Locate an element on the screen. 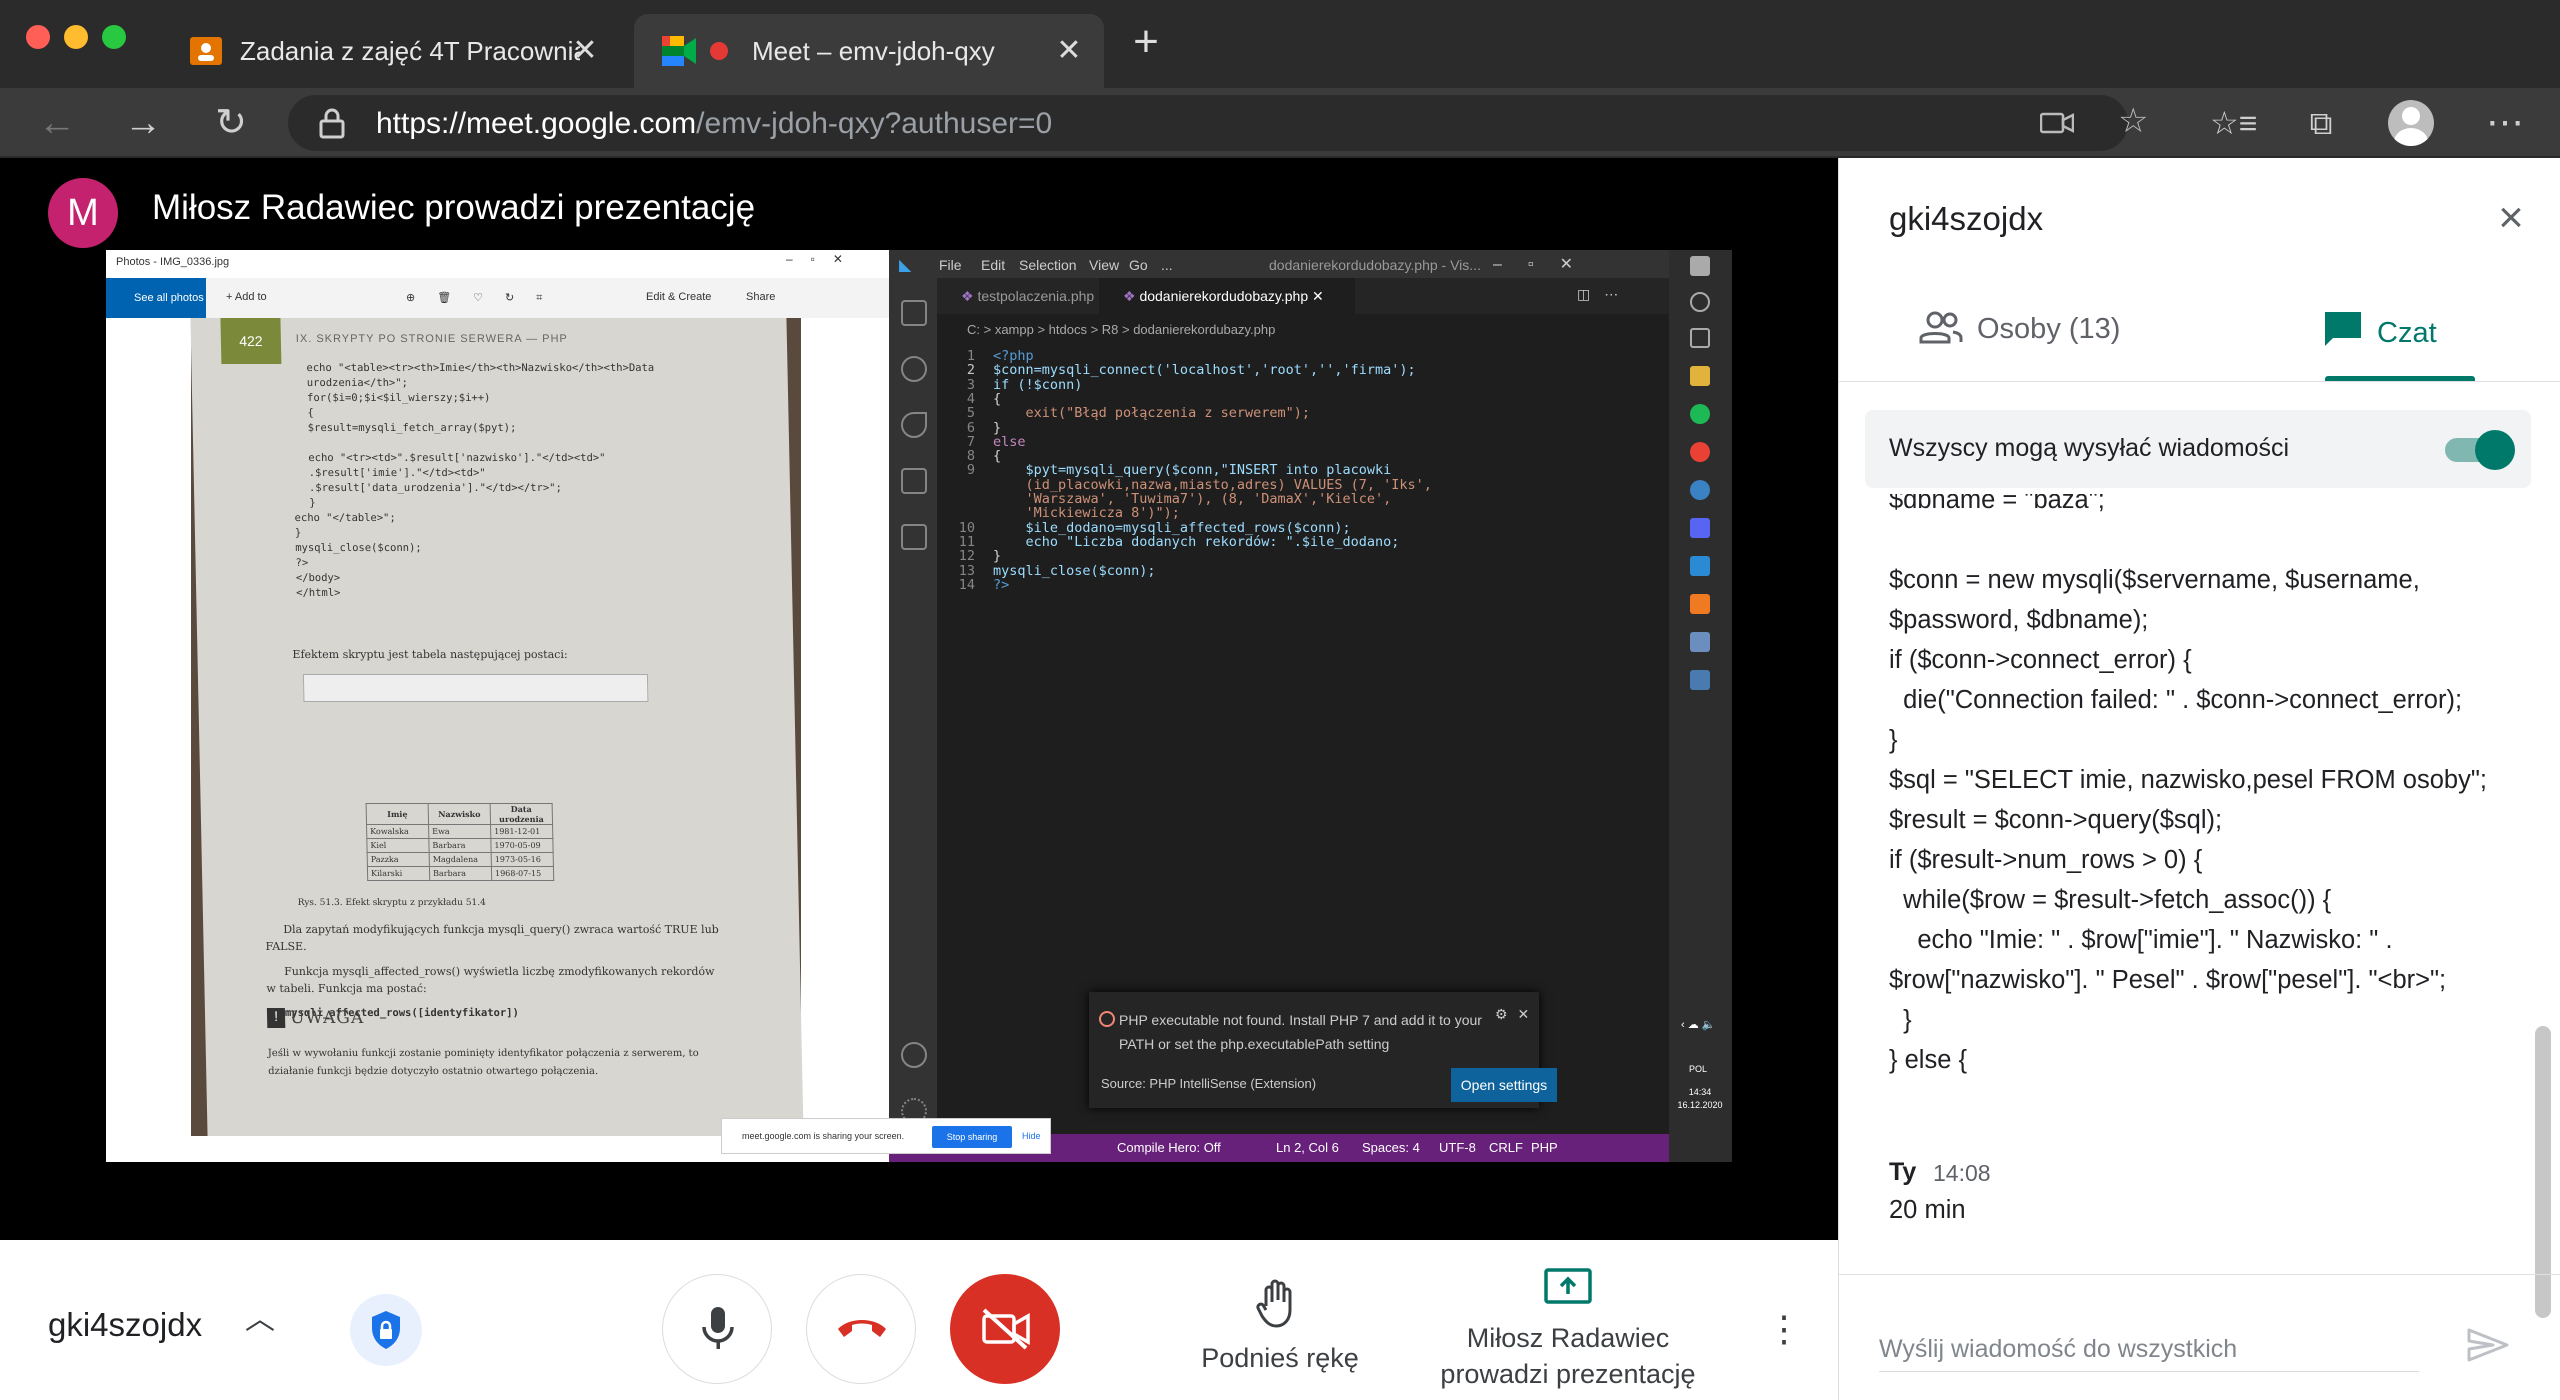  new-tab-button: + is located at coordinates (1146, 42).